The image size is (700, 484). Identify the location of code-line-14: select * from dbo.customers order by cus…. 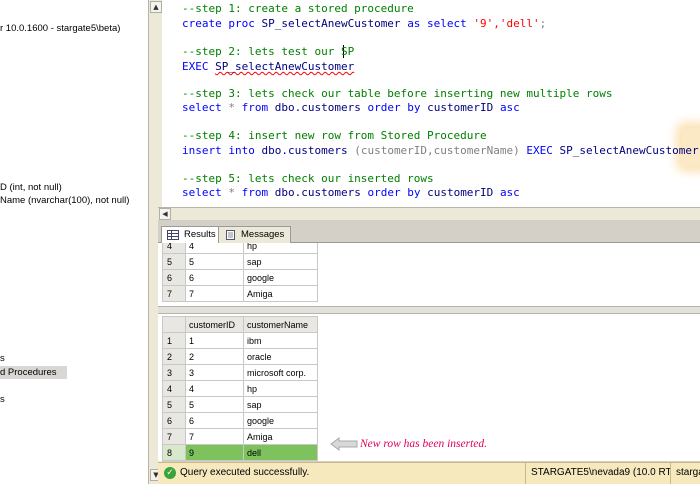
(351, 192).